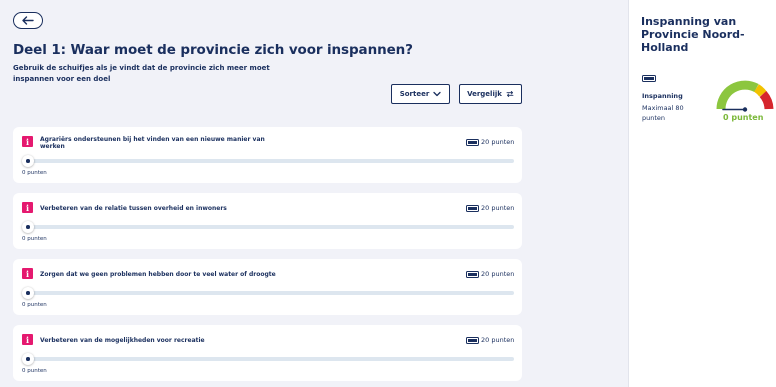  Describe the element at coordinates (766, 100) in the screenshot. I see `gauge-red-arc` at that location.